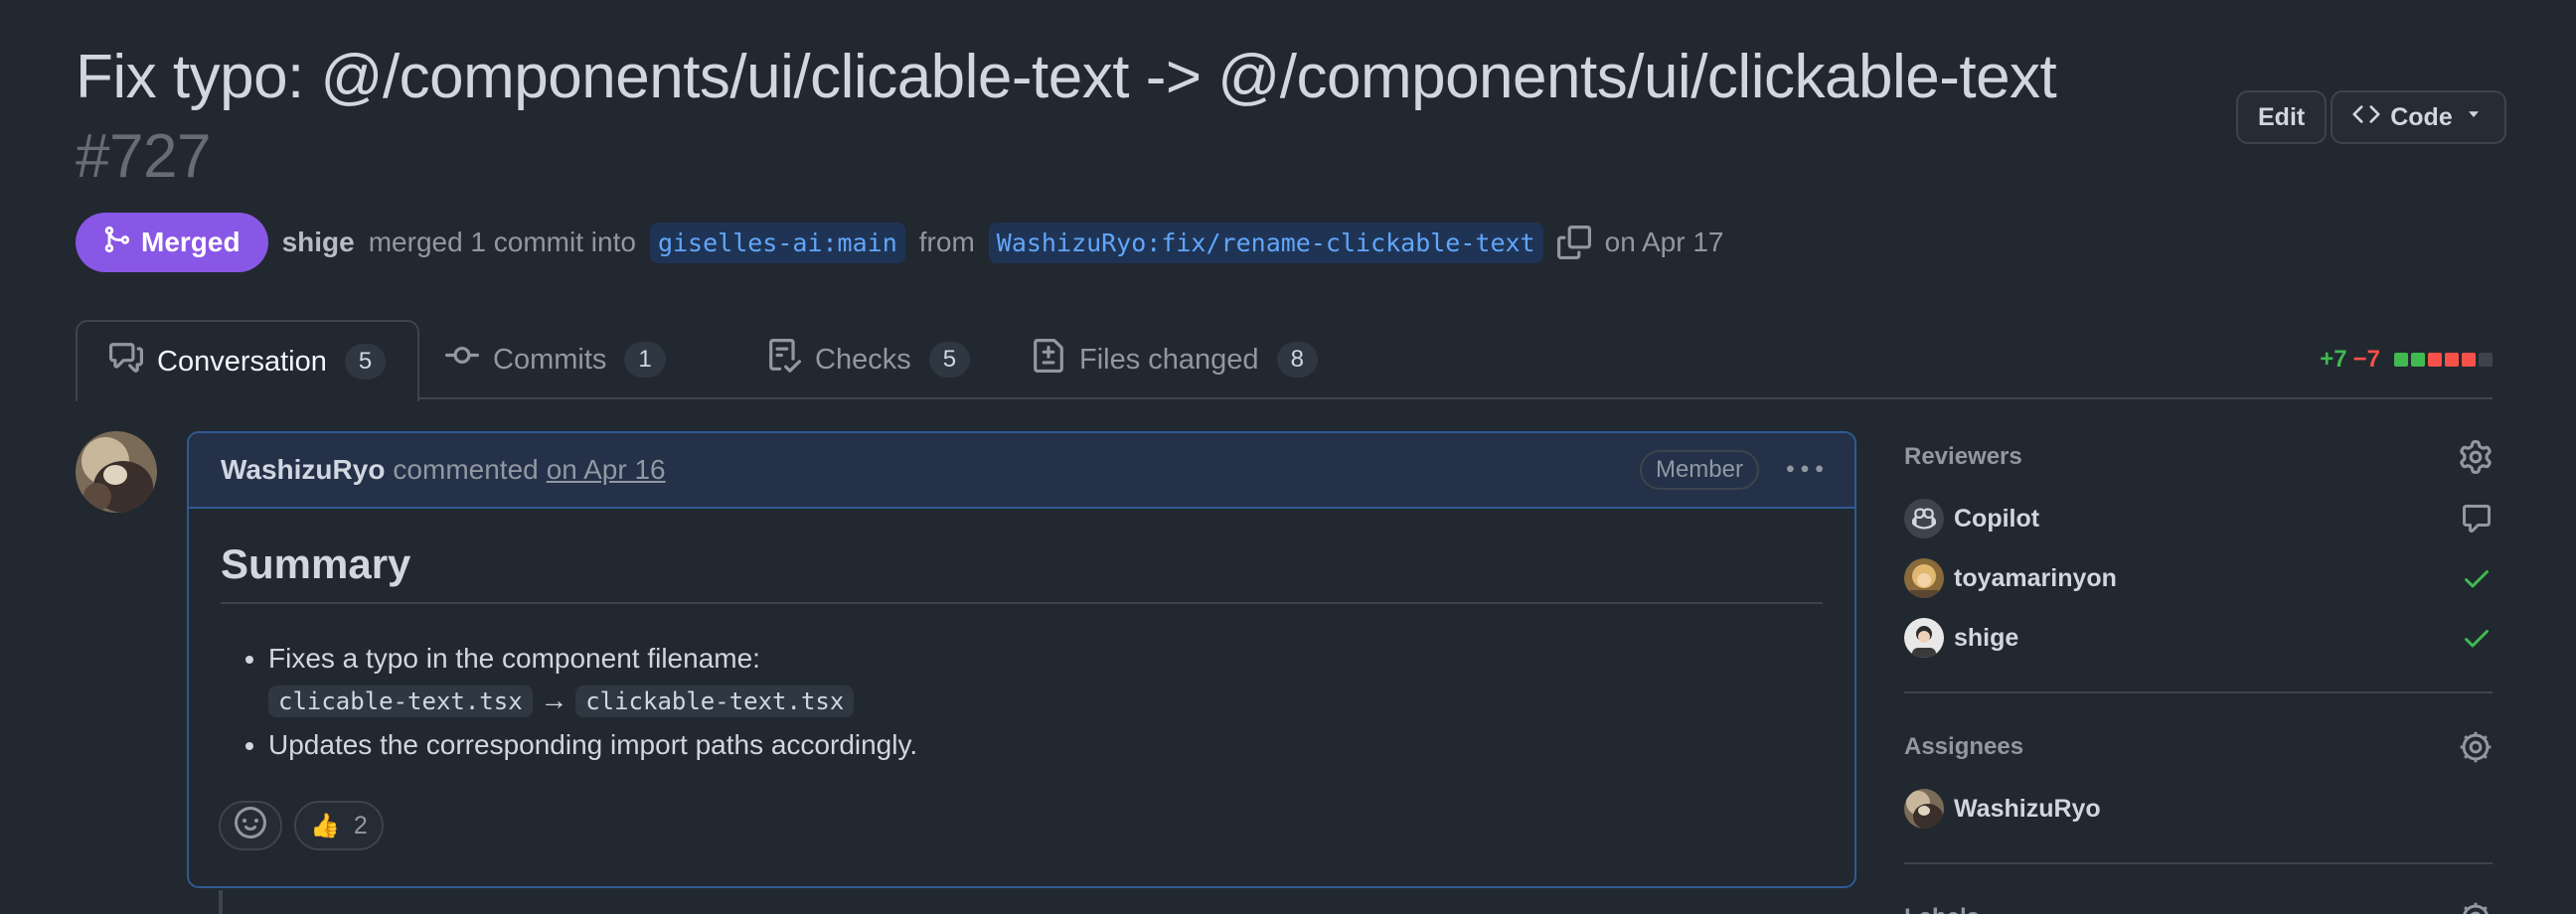  What do you see at coordinates (303, 470) in the screenshot?
I see `comment-author-link: WashizuRyo` at bounding box center [303, 470].